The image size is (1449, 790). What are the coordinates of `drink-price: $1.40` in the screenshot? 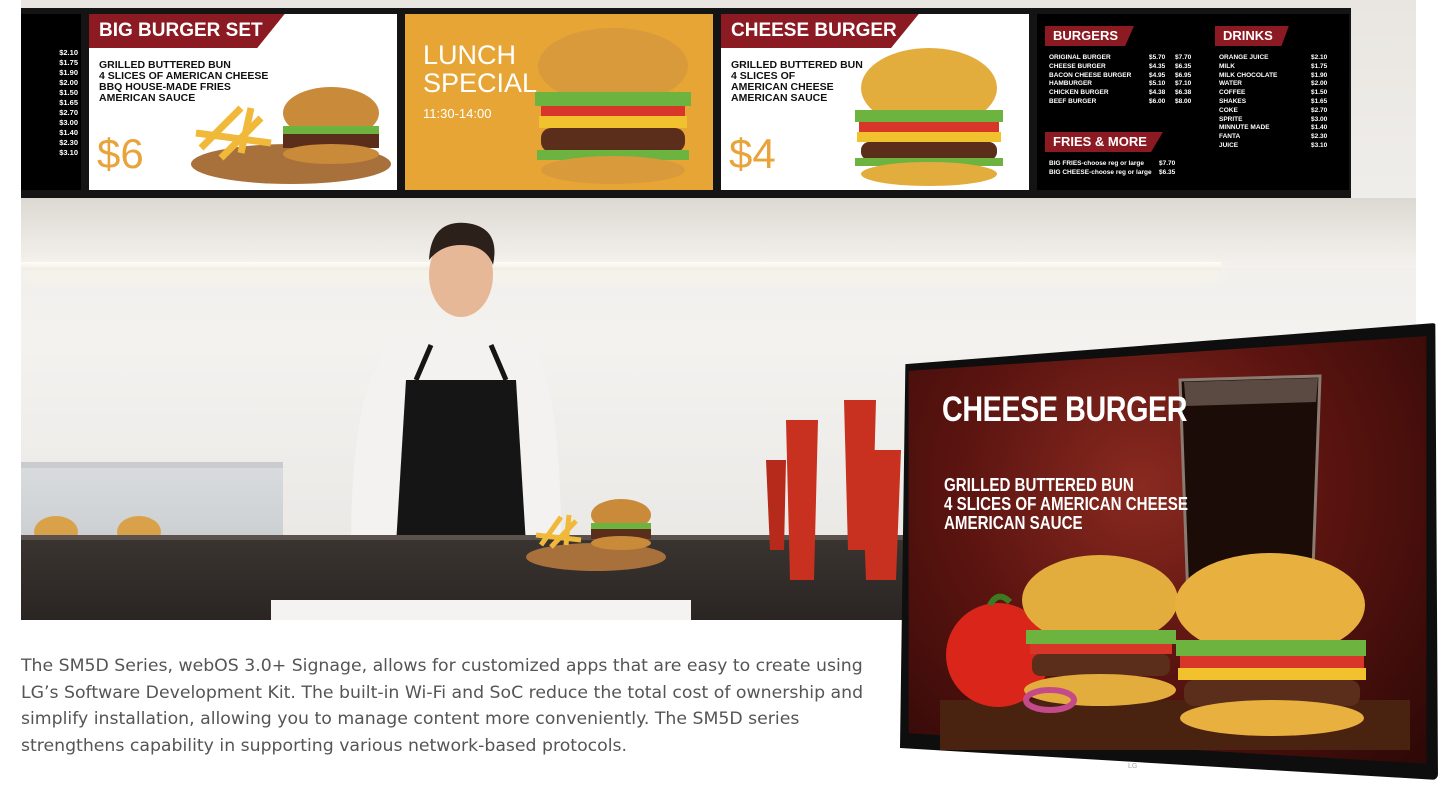 It's located at (1319, 128).